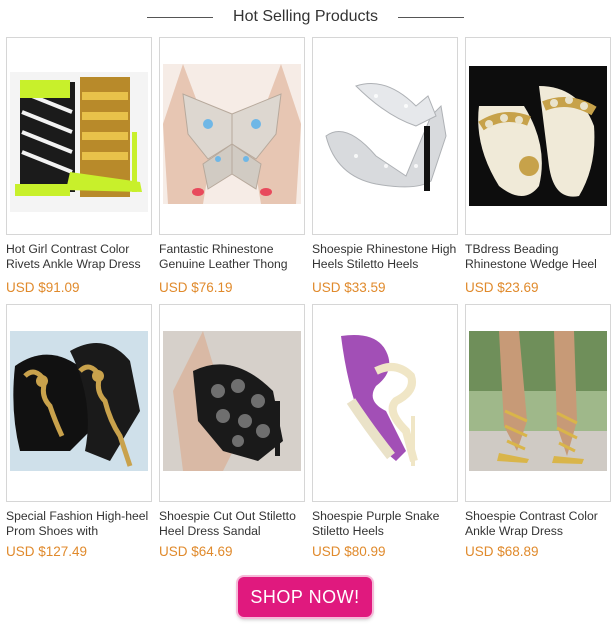 This screenshot has height=624, width=616. What do you see at coordinates (538, 524) in the screenshot?
I see `product-name: Shoespie Contrast Color Ankle Wrap Dress` at bounding box center [538, 524].